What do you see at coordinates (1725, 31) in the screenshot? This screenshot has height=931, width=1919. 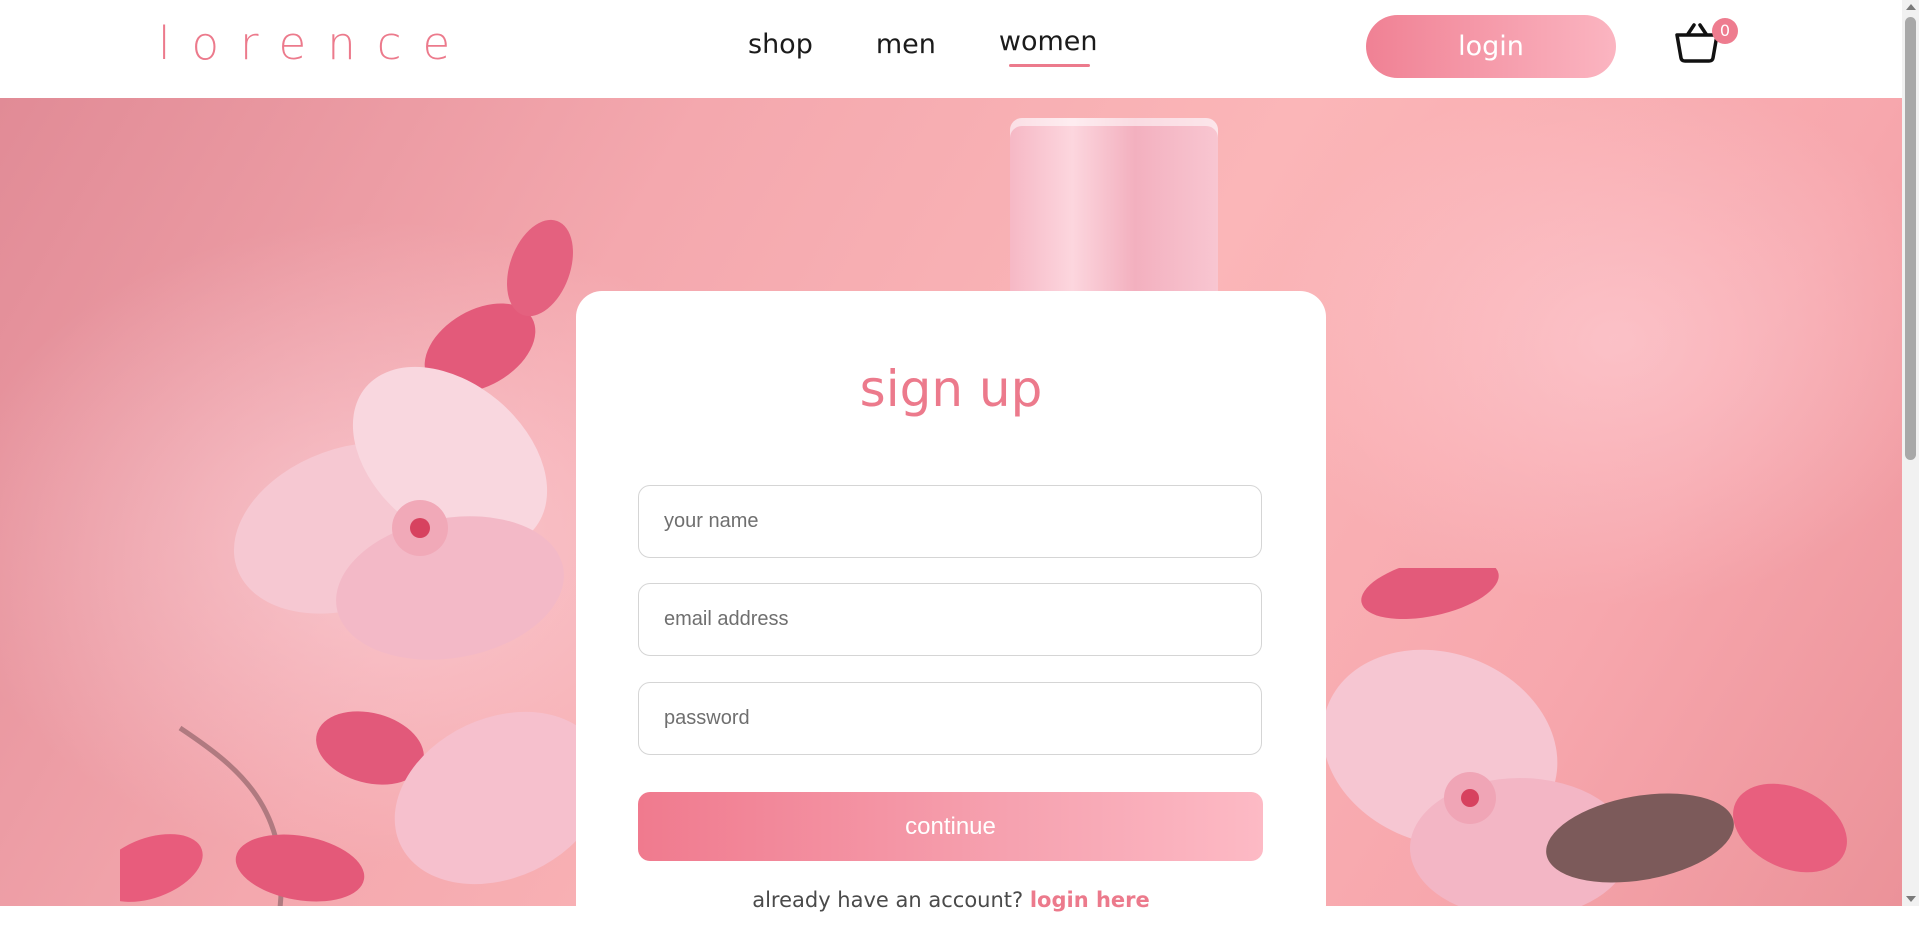 I see `cart-count-badge: 0` at bounding box center [1725, 31].